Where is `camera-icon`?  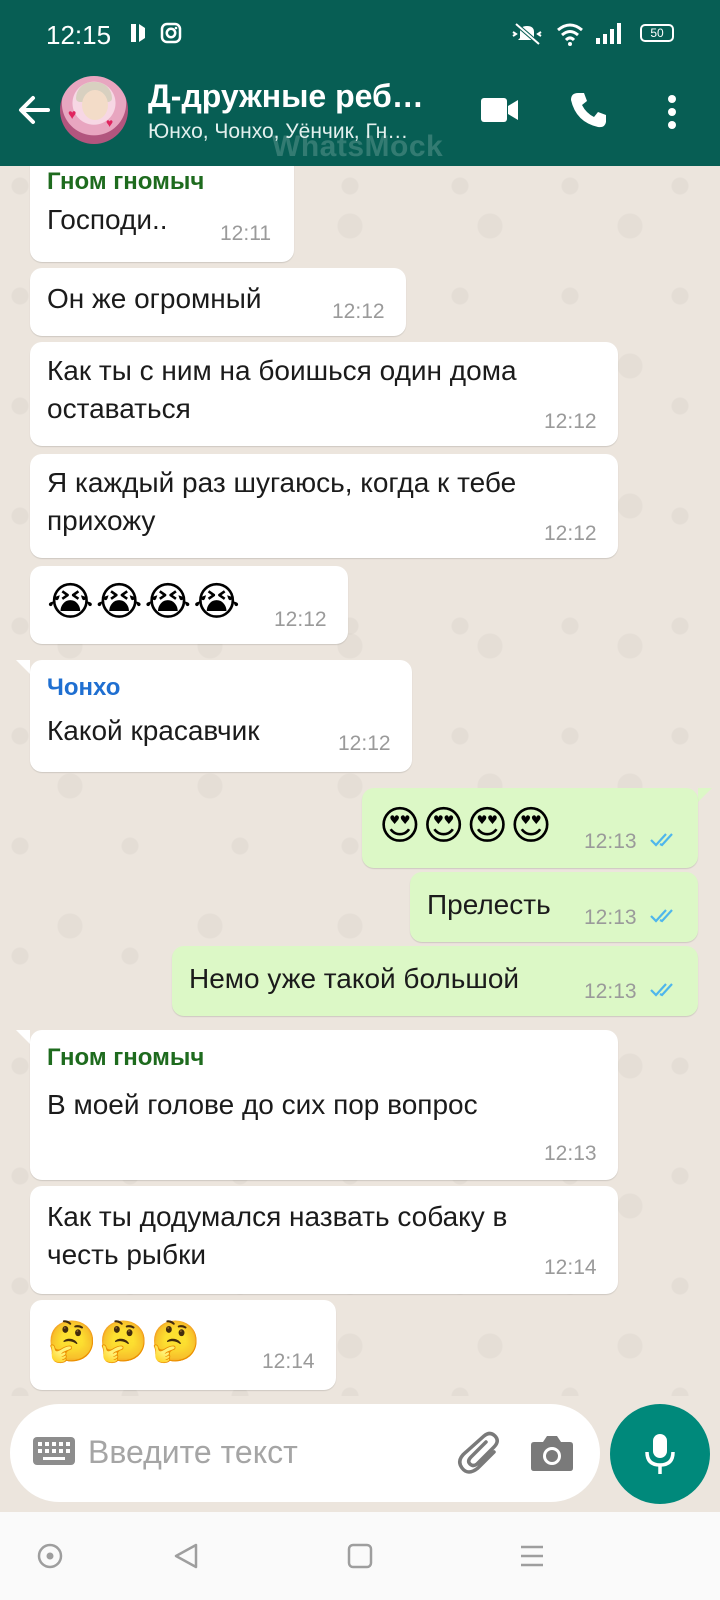 camera-icon is located at coordinates (552, 1453).